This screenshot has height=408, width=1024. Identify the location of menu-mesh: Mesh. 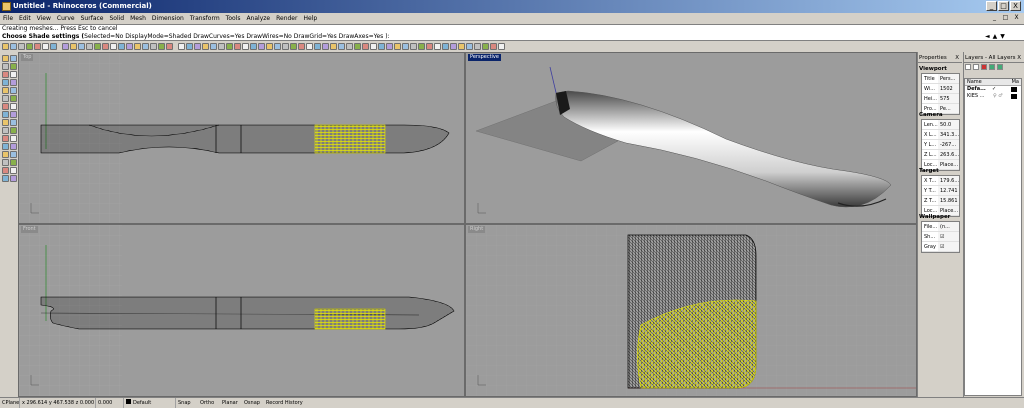
(138, 18).